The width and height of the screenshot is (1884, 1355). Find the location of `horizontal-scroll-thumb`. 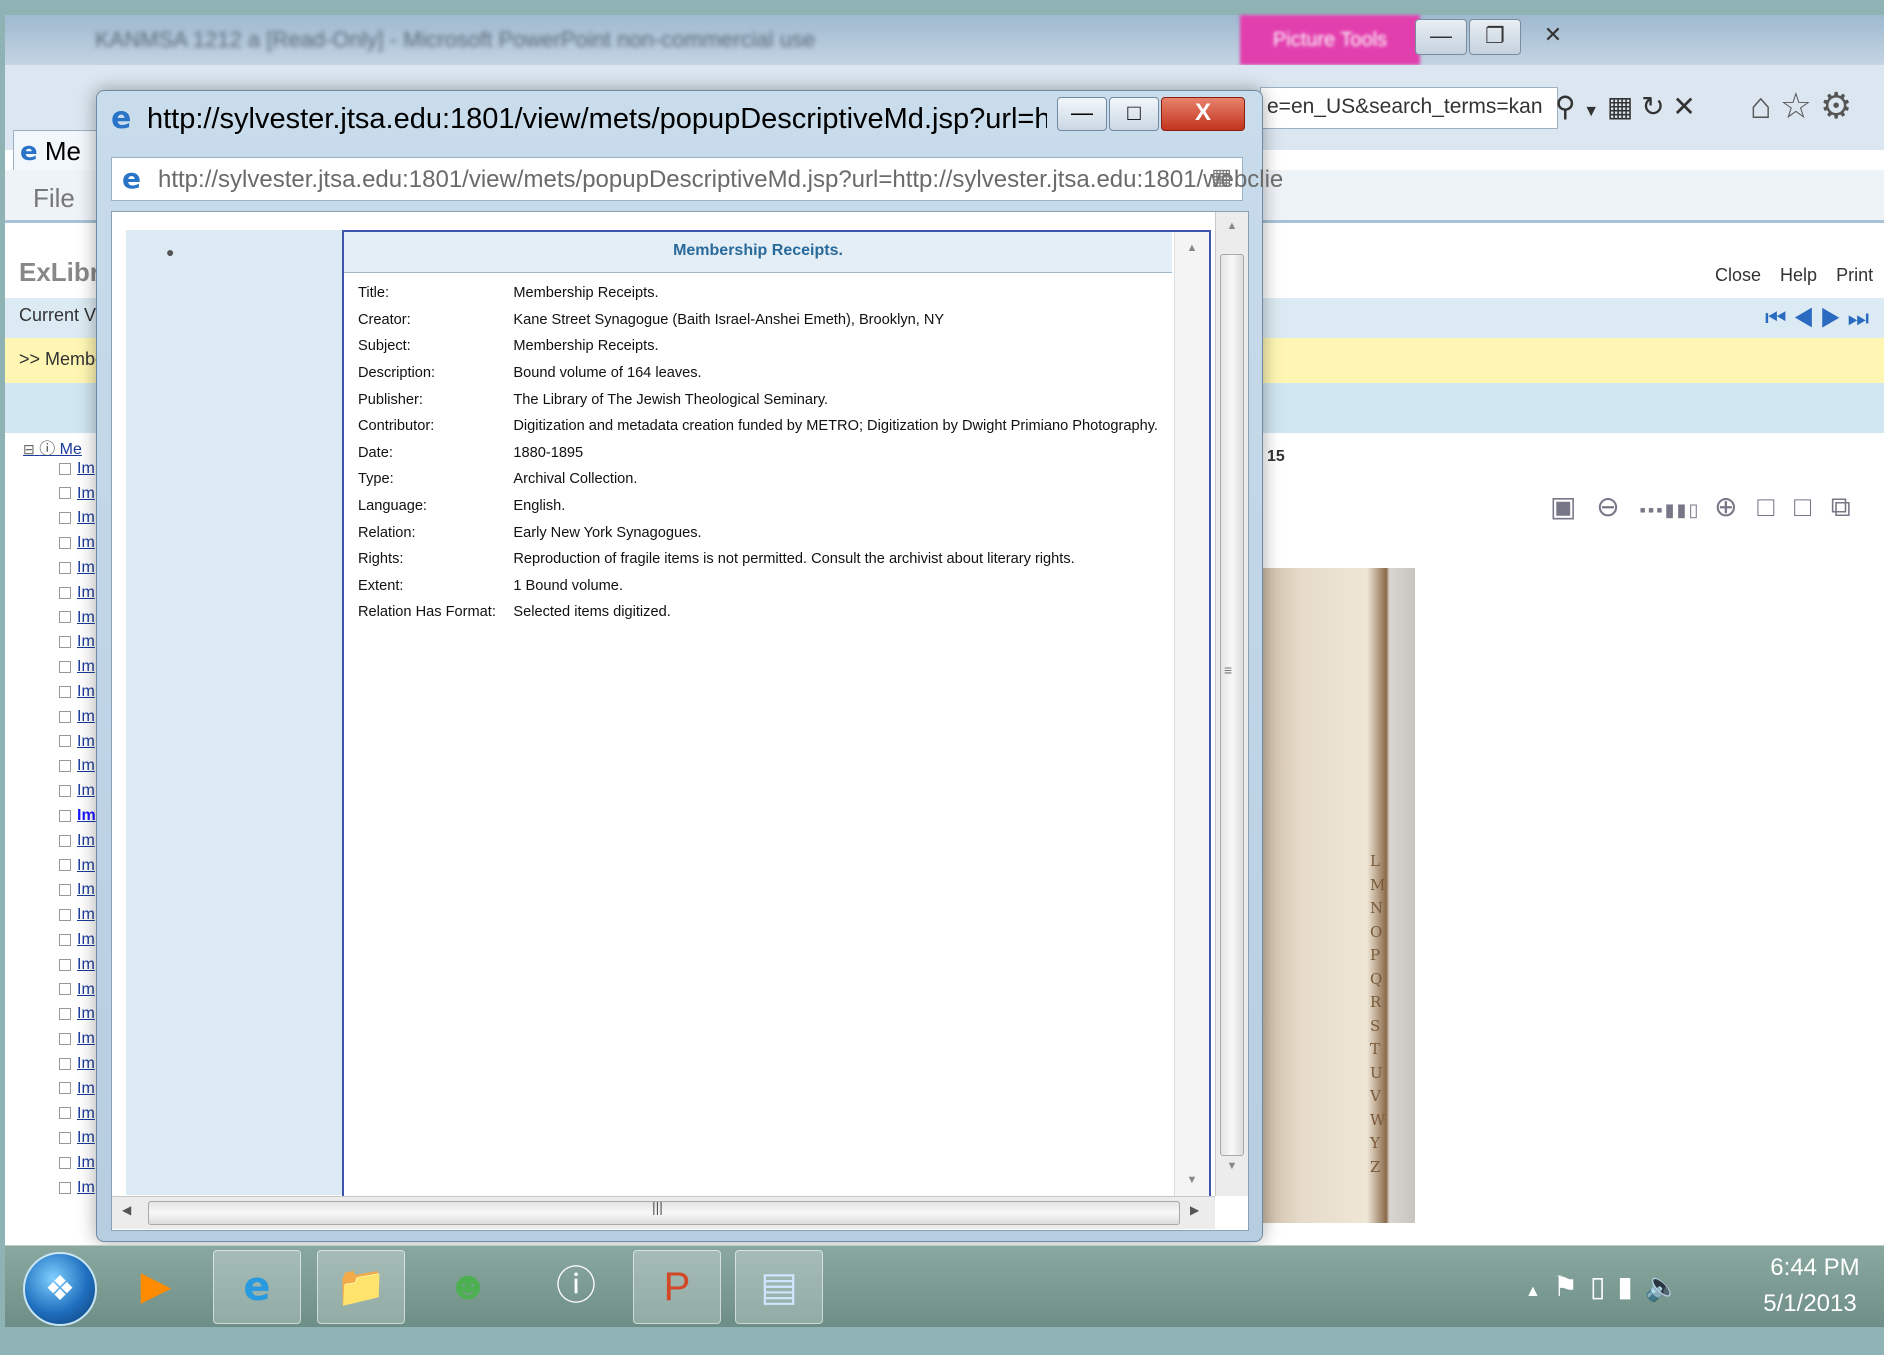

horizontal-scroll-thumb is located at coordinates (664, 1213).